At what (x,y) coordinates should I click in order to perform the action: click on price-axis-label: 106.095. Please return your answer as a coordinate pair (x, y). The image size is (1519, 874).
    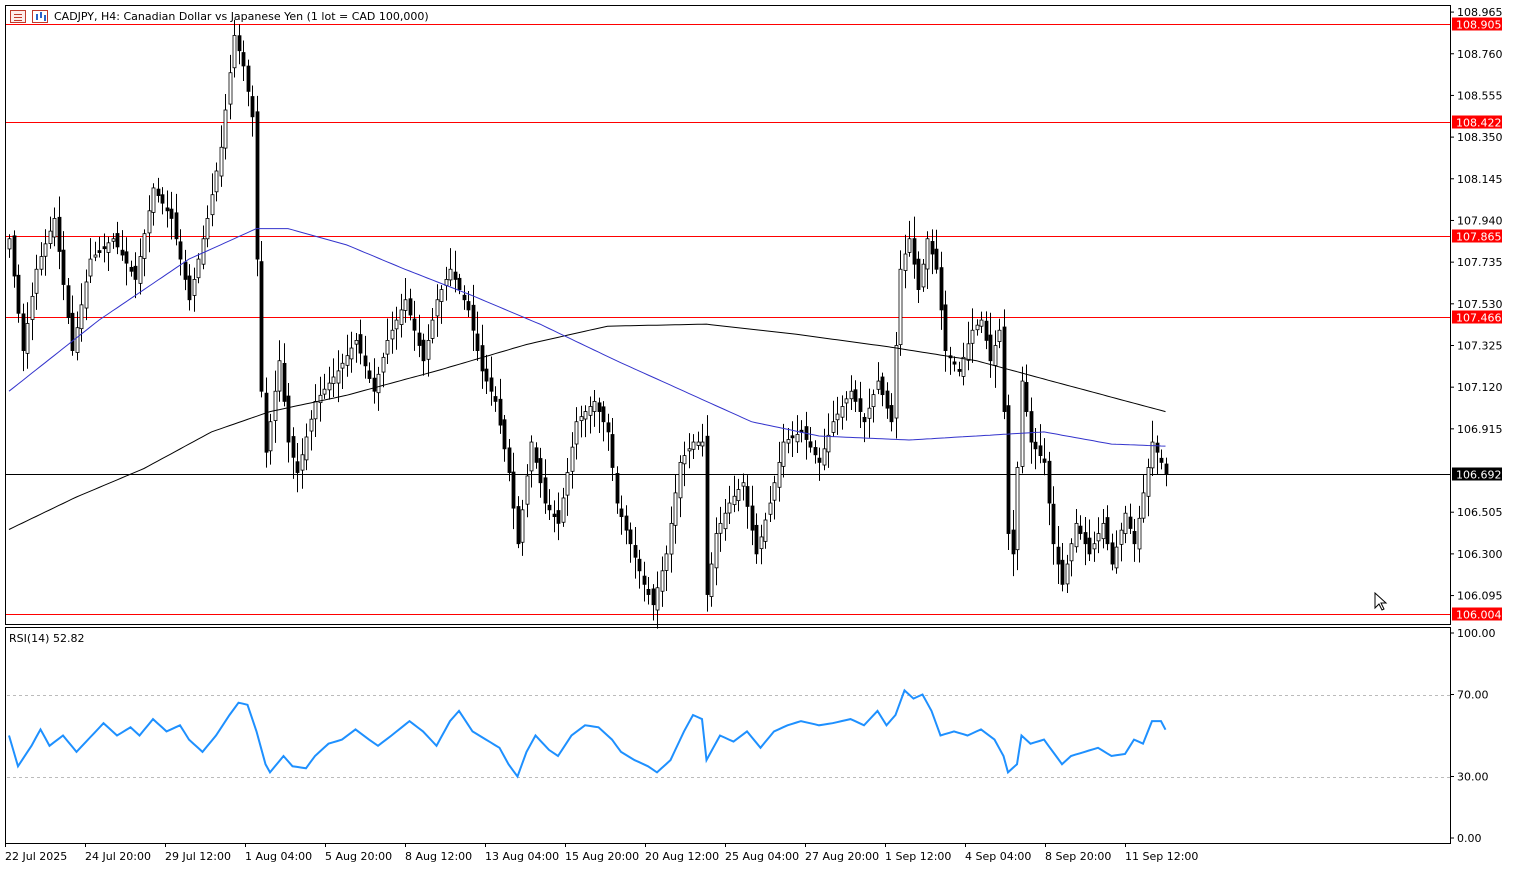
    Looking at the image, I should click on (1480, 596).